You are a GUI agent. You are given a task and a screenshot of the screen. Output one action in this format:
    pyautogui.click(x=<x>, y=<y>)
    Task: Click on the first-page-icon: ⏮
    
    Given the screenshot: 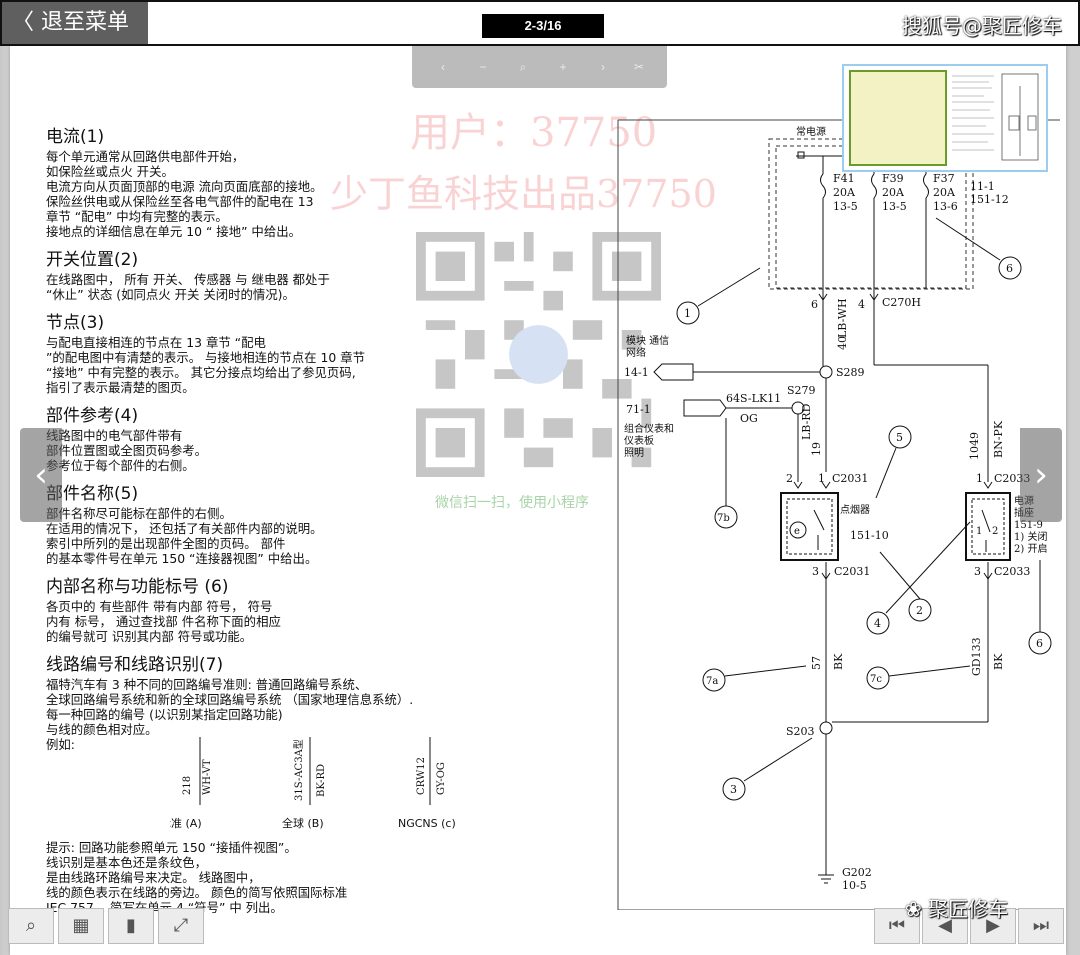 What is the action you would take?
    pyautogui.click(x=897, y=925)
    